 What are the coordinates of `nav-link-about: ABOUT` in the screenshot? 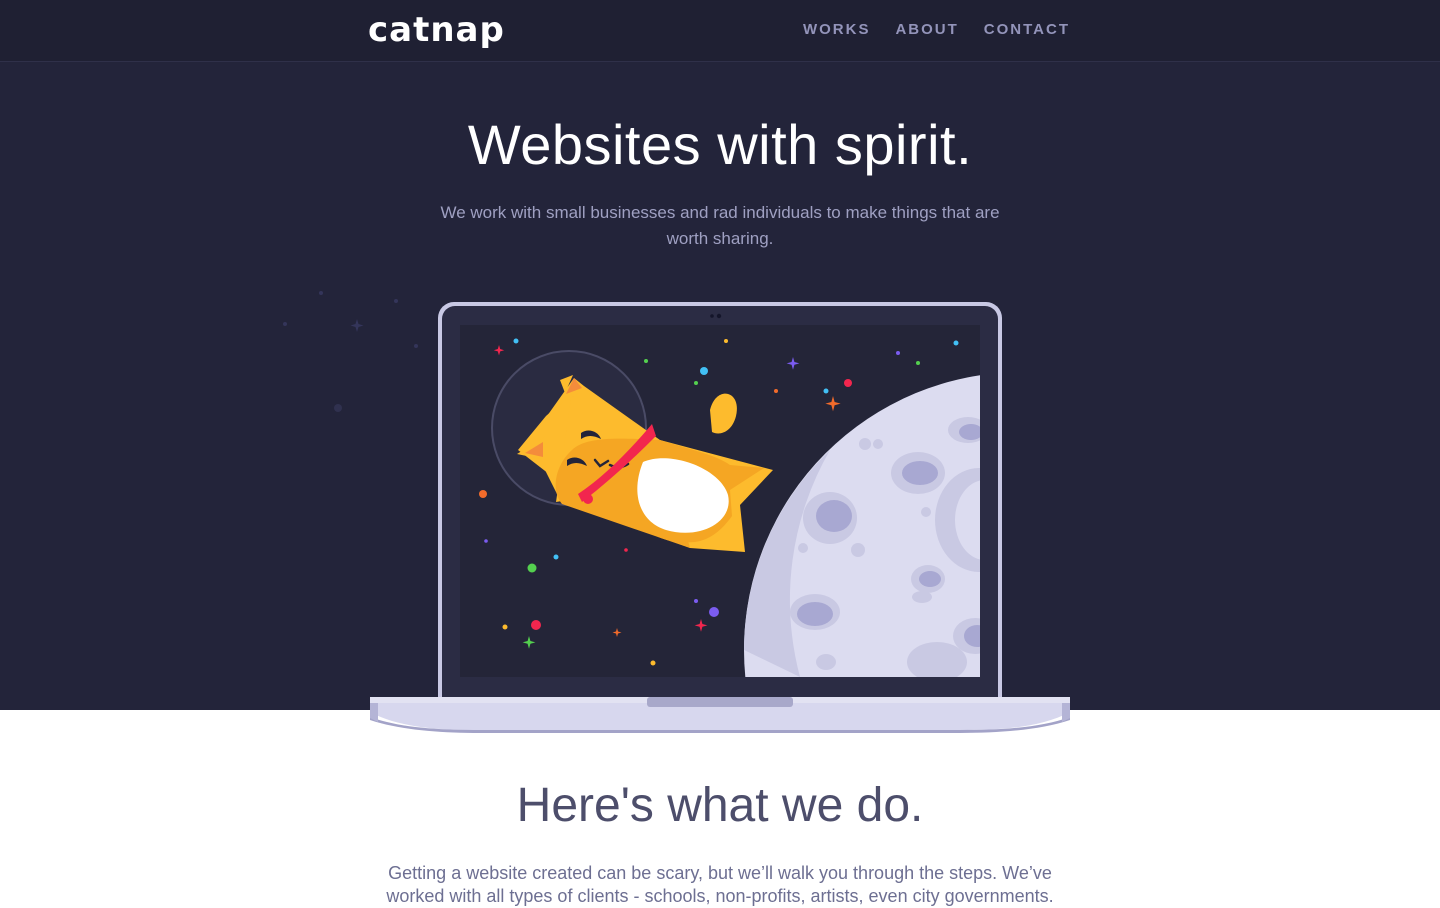 It's located at (926, 29).